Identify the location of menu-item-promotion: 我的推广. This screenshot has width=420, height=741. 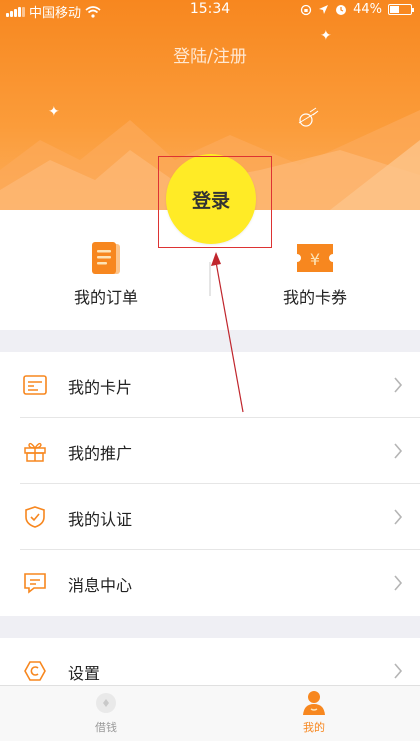
(210, 451).